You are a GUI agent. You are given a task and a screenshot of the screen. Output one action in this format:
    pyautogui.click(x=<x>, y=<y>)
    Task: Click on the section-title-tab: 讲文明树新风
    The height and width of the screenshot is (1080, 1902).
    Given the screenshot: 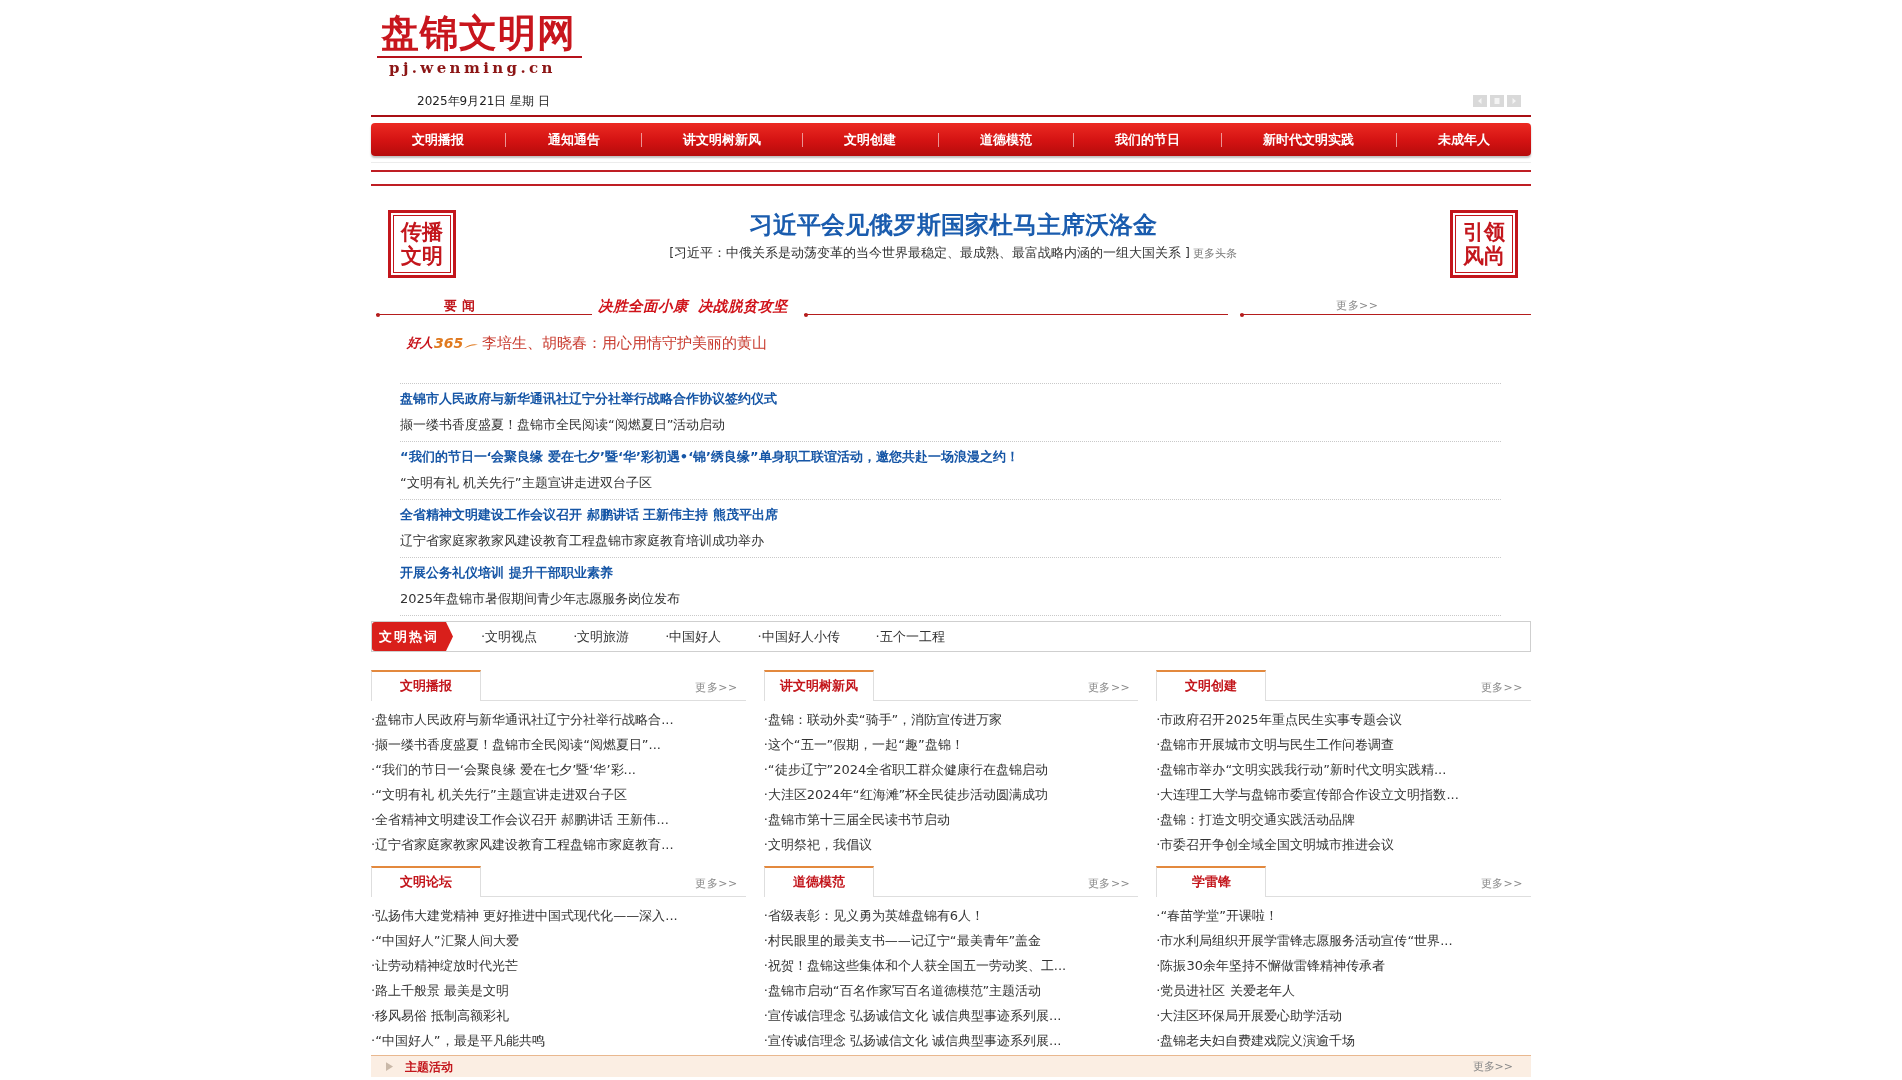 What is the action you would take?
    pyautogui.click(x=818, y=685)
    